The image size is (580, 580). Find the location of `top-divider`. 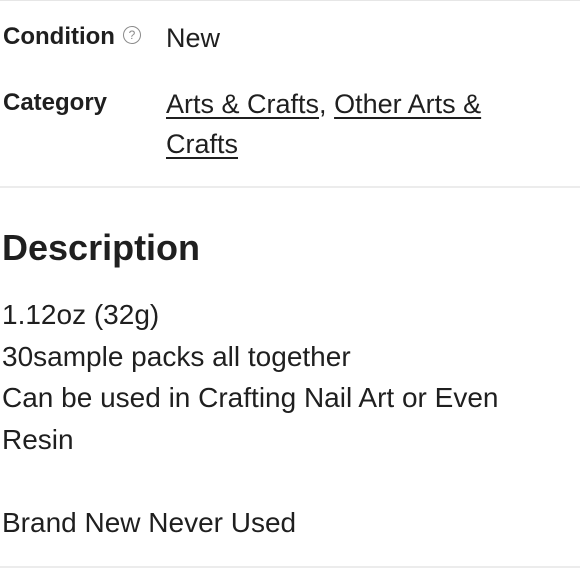

top-divider is located at coordinates (290, 0).